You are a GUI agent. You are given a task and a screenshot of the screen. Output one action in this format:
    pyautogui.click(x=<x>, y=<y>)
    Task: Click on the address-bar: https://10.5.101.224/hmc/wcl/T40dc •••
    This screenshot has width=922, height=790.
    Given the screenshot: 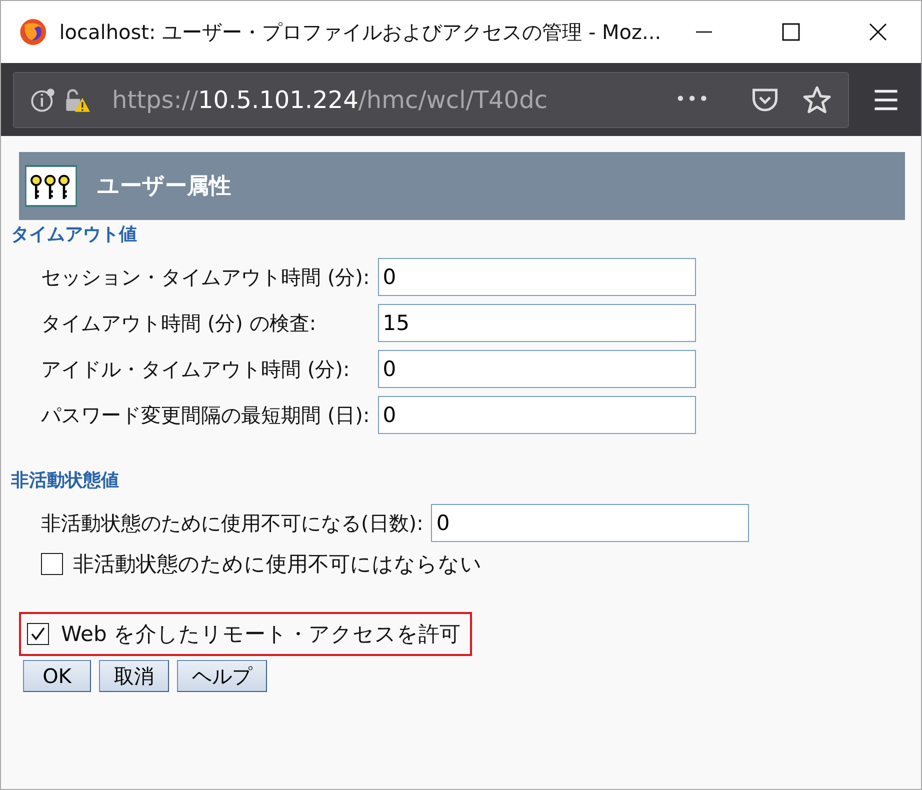 What is the action you would take?
    pyautogui.click(x=431, y=100)
    